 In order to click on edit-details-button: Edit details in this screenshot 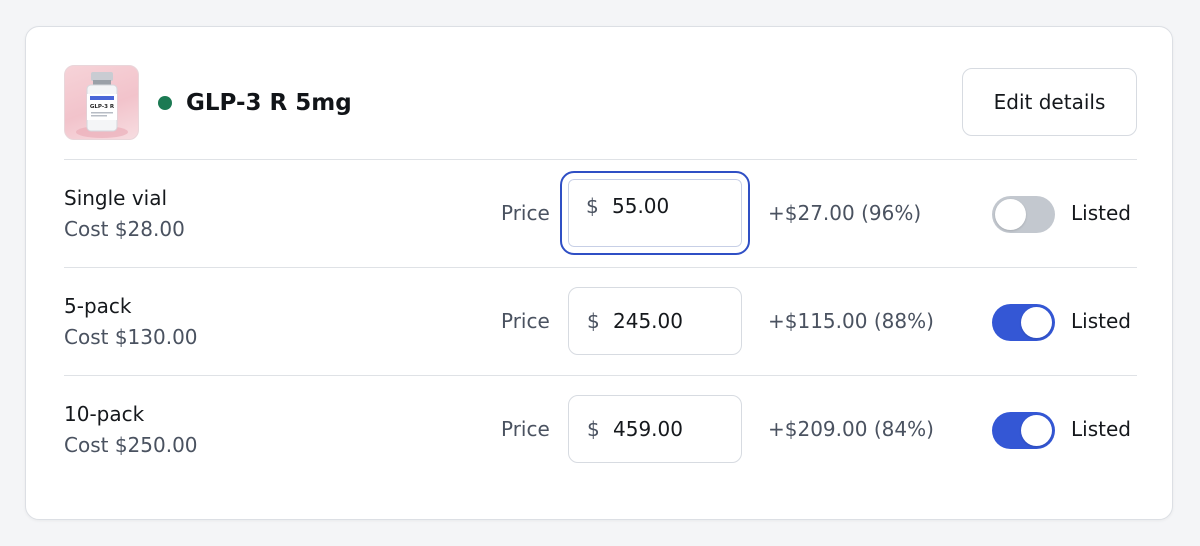, I will do `click(1049, 102)`.